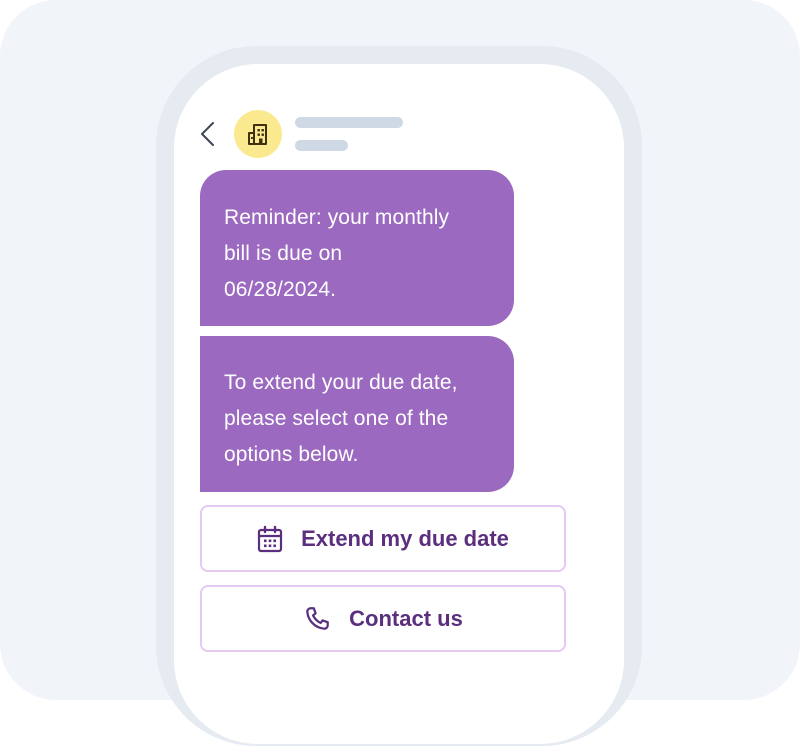  I want to click on back-button, so click(208, 134).